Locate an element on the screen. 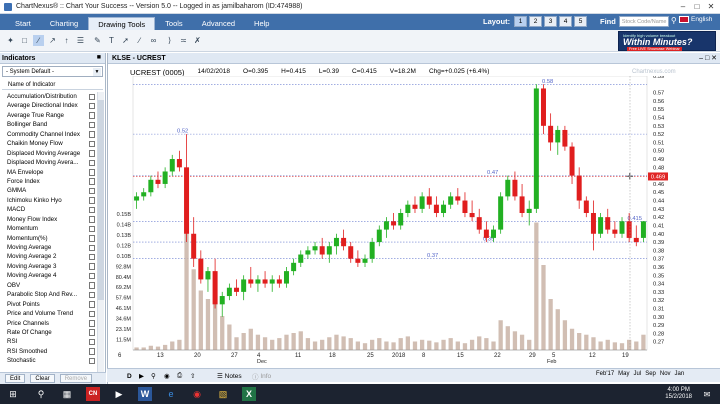 This screenshot has width=720, height=404. media-icon: ▶ is located at coordinates (119, 394).